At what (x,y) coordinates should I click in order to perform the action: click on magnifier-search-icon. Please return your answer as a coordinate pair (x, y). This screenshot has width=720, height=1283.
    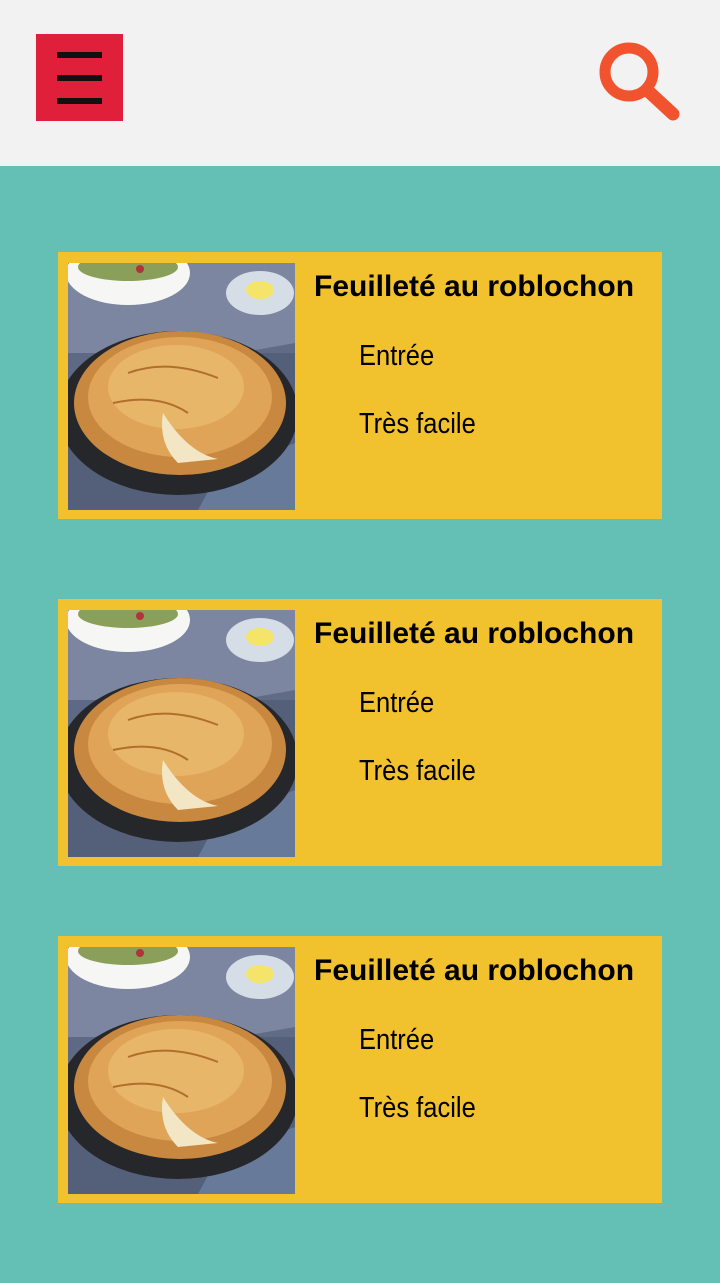
    Looking at the image, I should click on (639, 81).